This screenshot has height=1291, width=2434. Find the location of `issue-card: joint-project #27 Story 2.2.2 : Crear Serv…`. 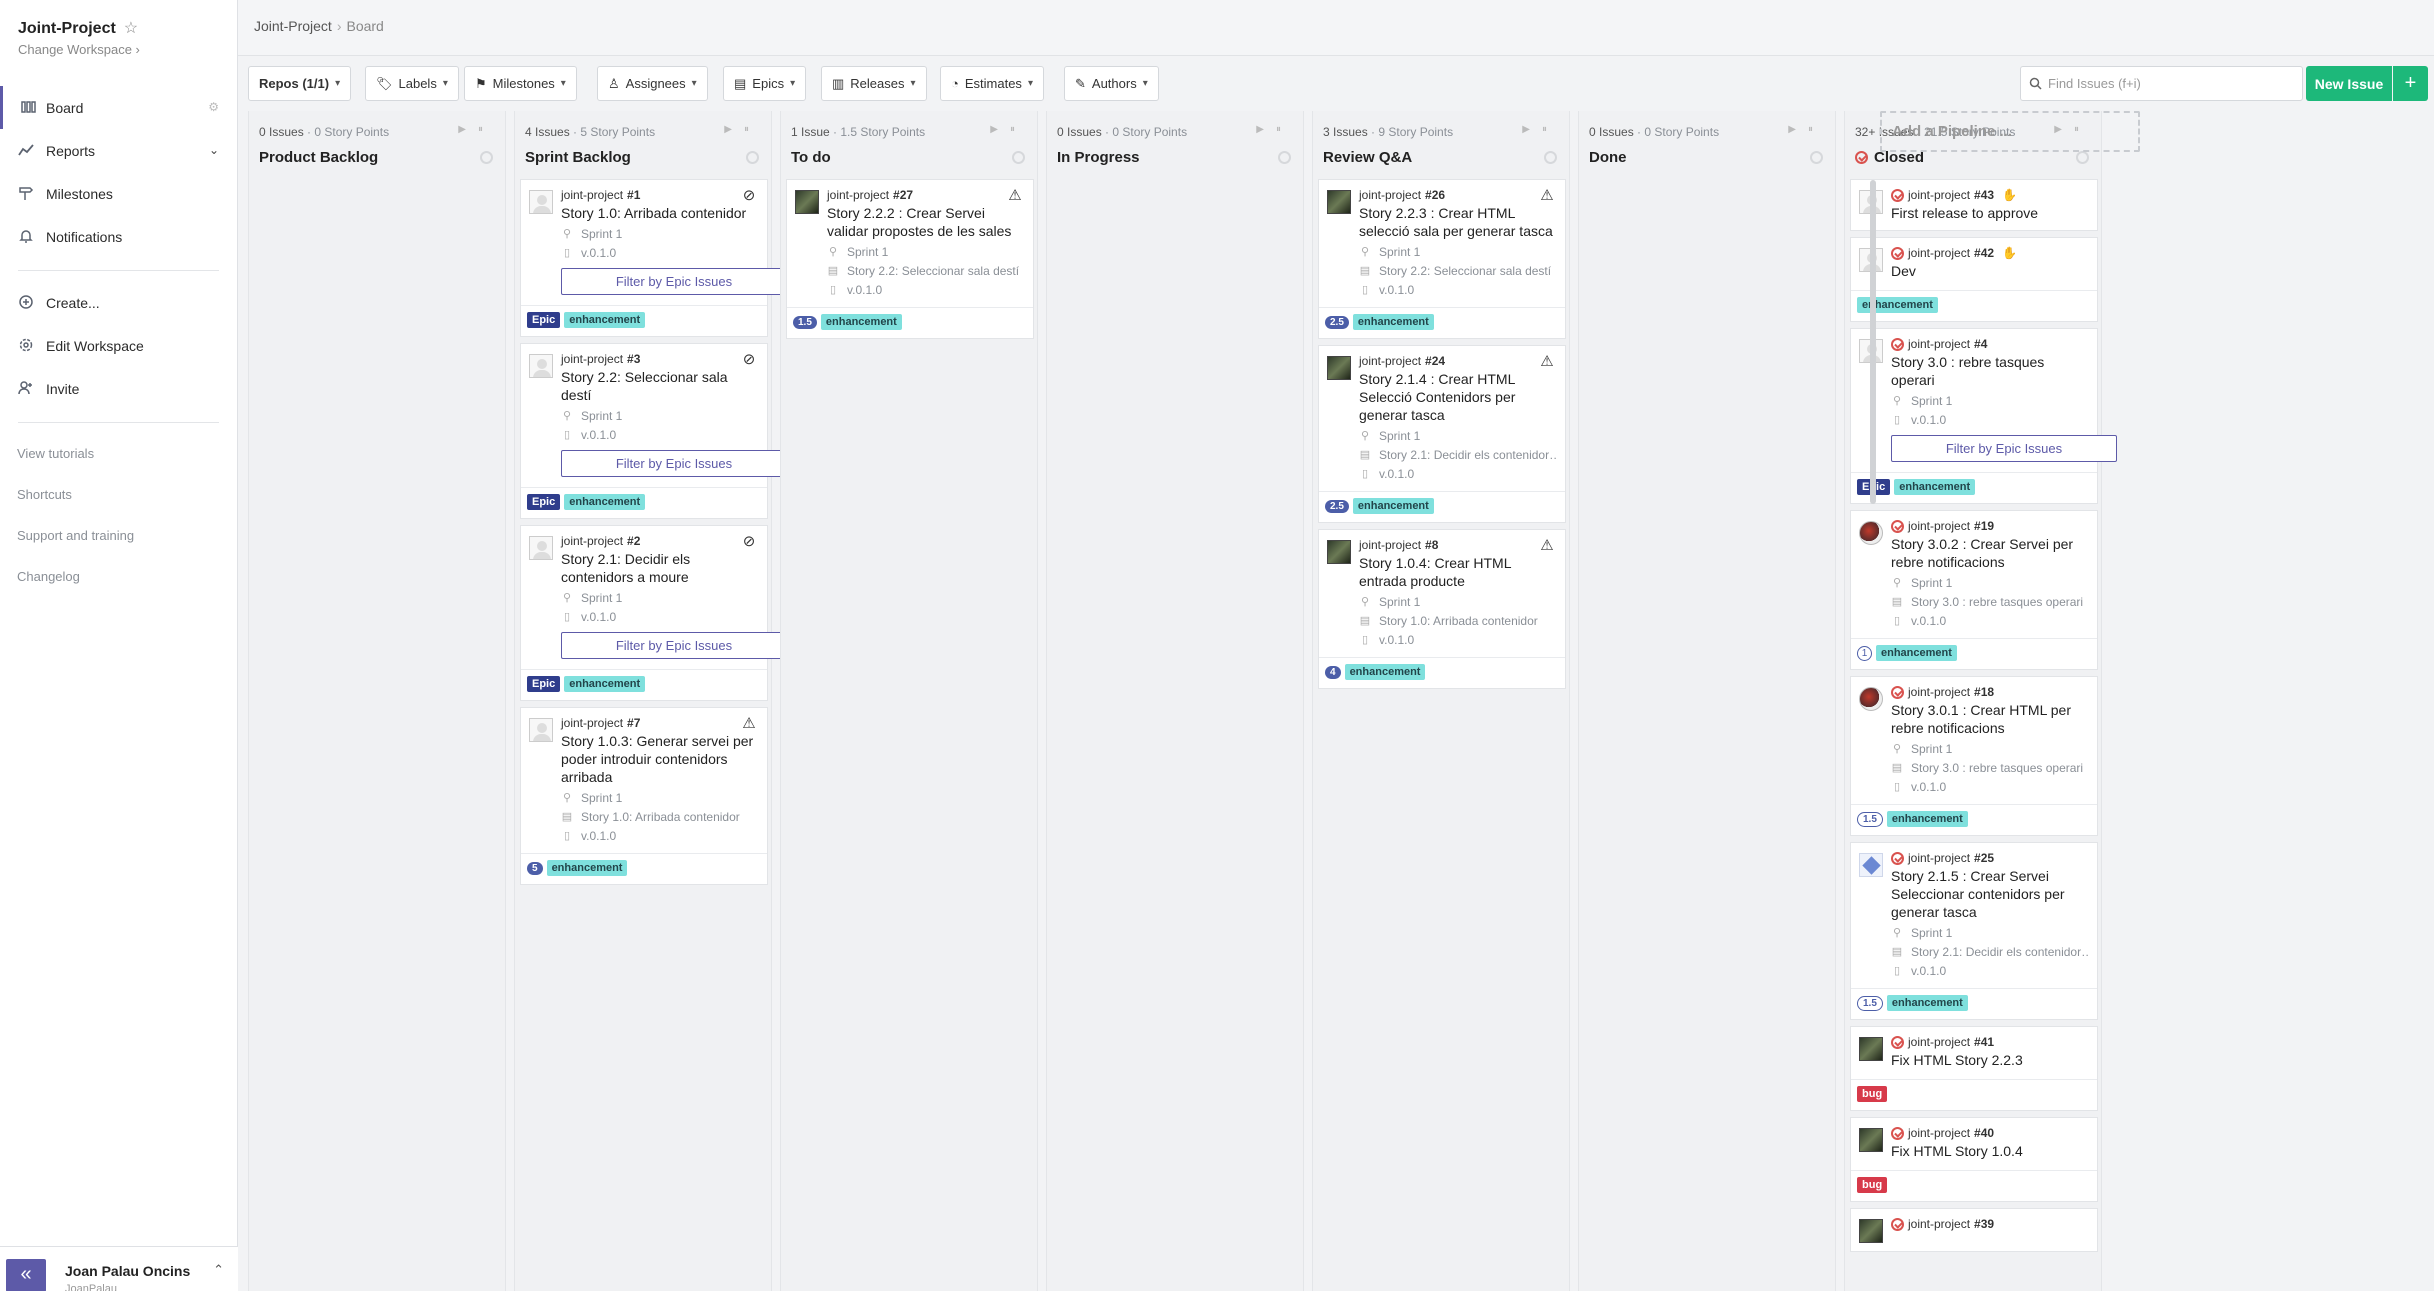

issue-card: joint-project #27 Story 2.2.2 : Crear Serv… is located at coordinates (910, 259).